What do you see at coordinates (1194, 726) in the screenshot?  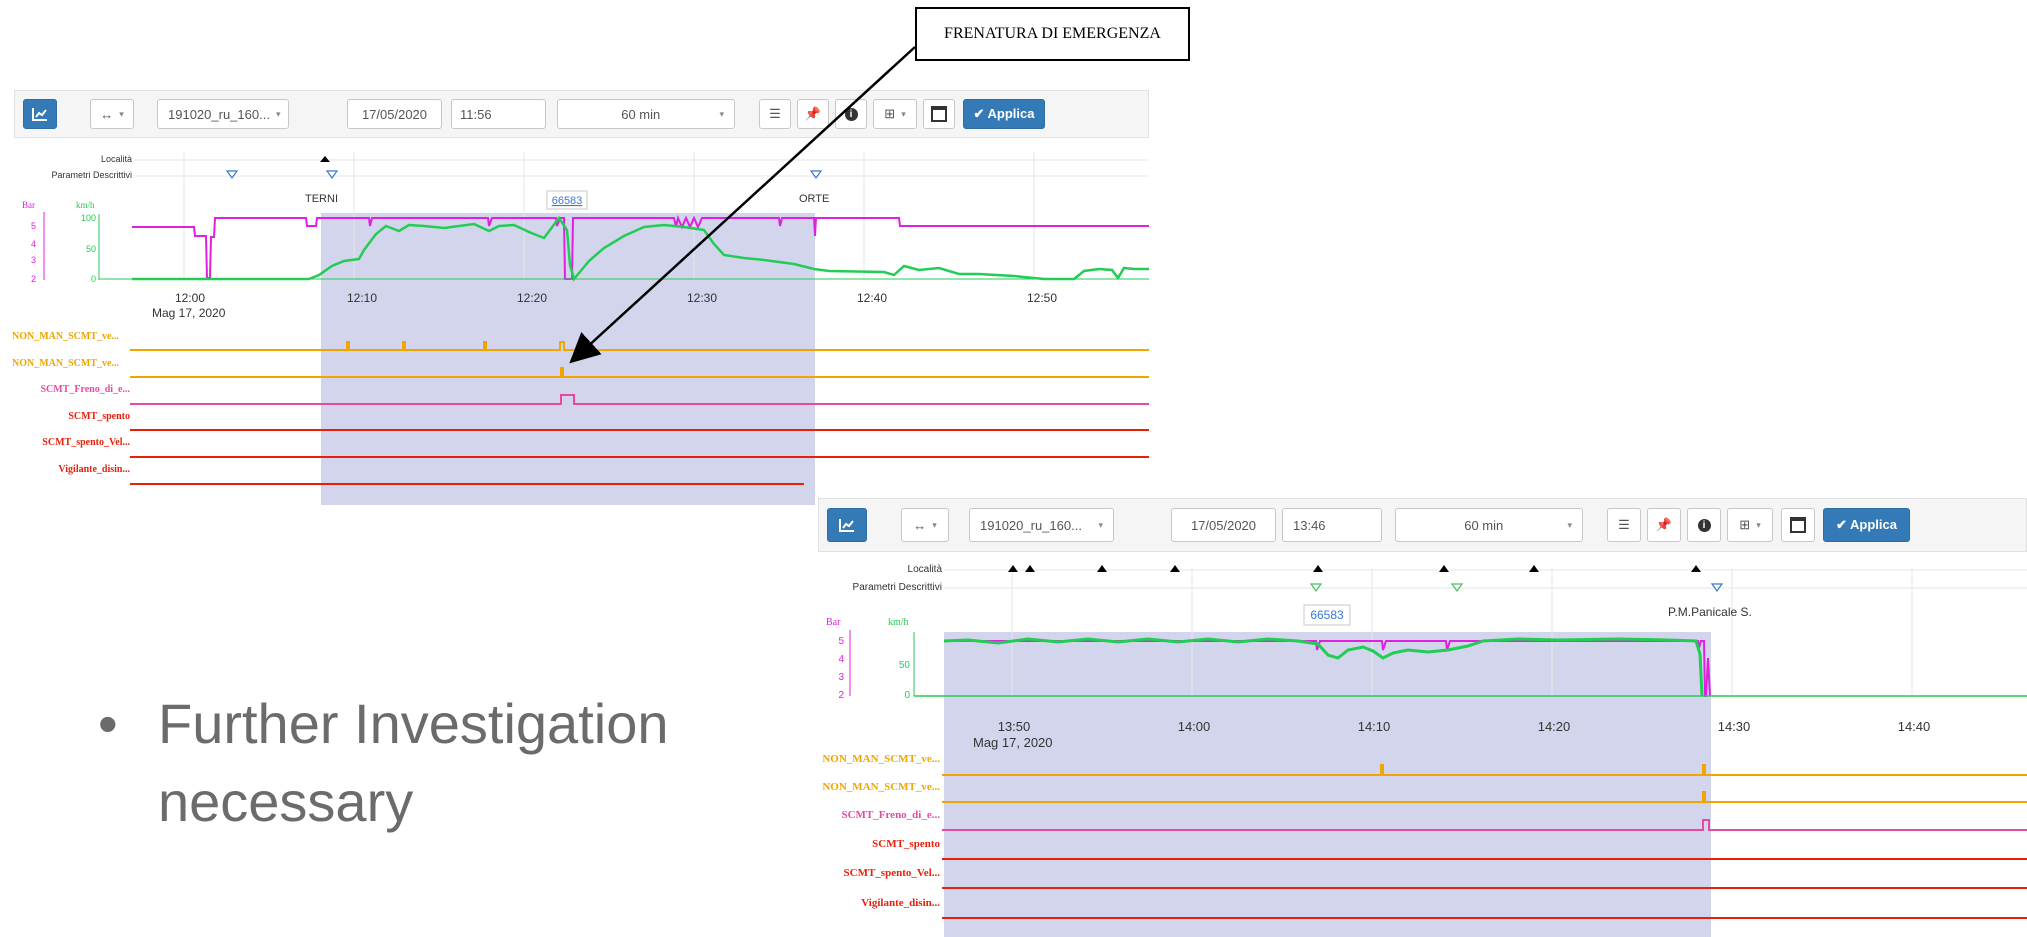 I see `time-tick: 14:00` at bounding box center [1194, 726].